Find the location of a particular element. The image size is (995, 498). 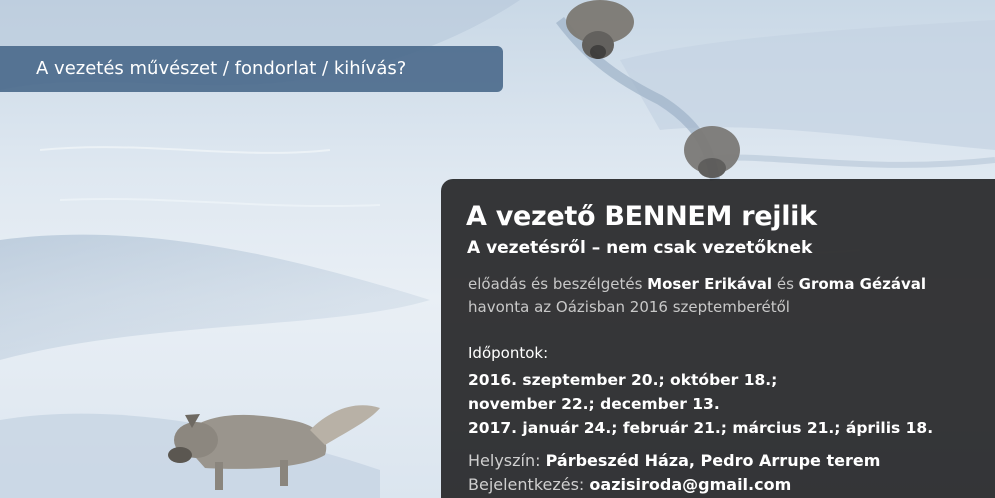

wolf-top is located at coordinates (600, 29).